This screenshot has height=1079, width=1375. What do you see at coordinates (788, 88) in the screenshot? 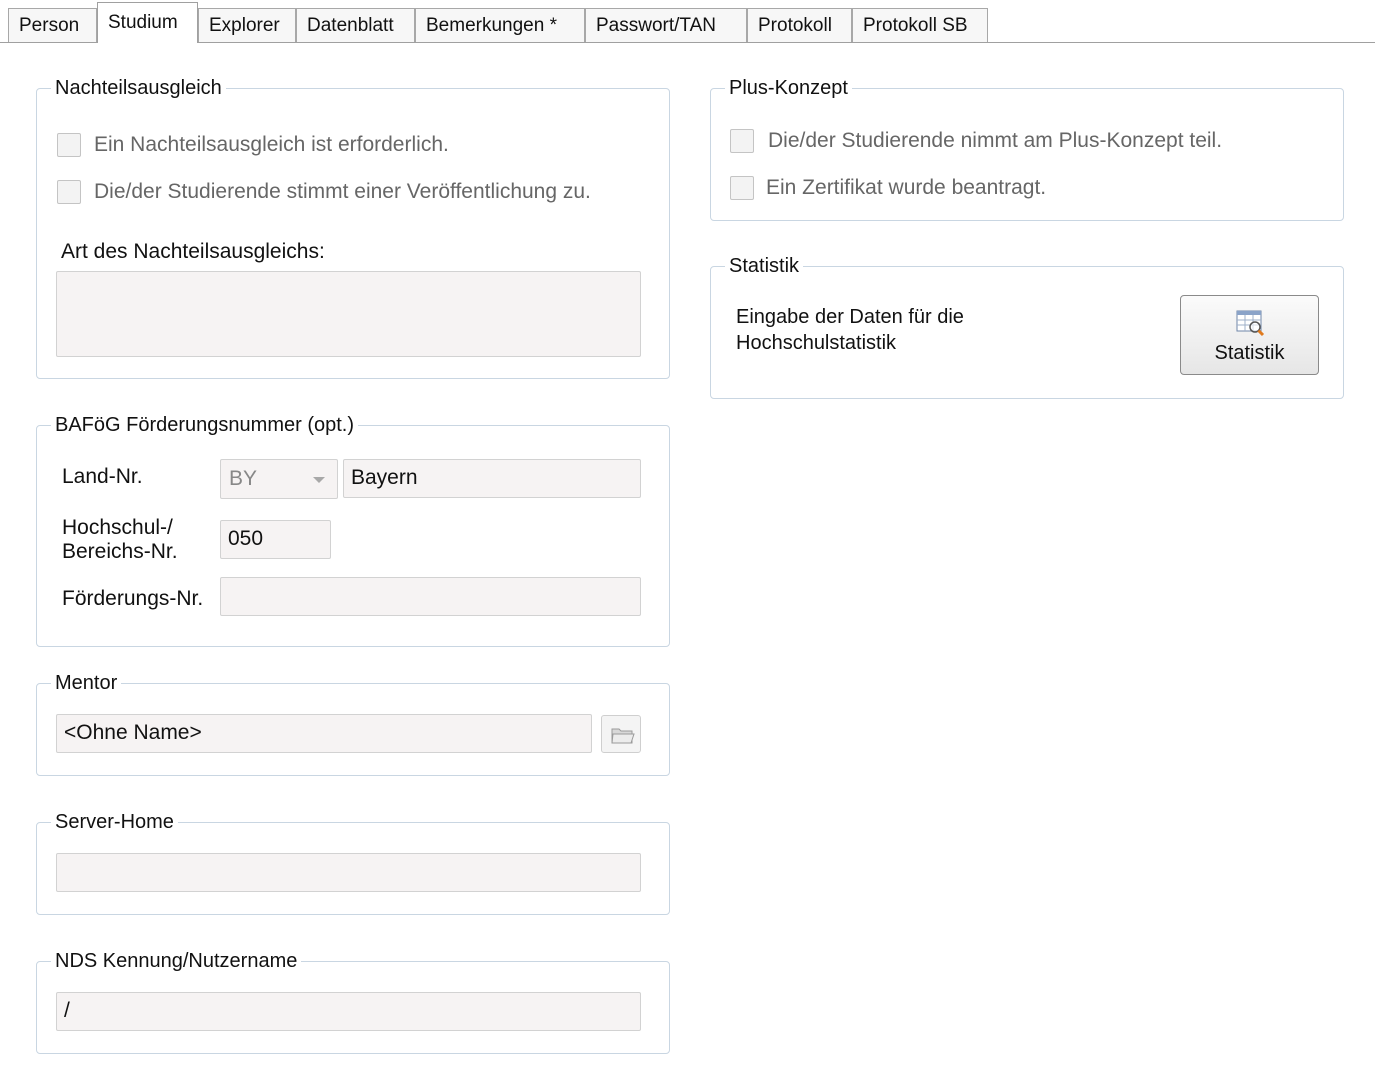
I see `plus-konzept-title: Plus-Konzept` at bounding box center [788, 88].